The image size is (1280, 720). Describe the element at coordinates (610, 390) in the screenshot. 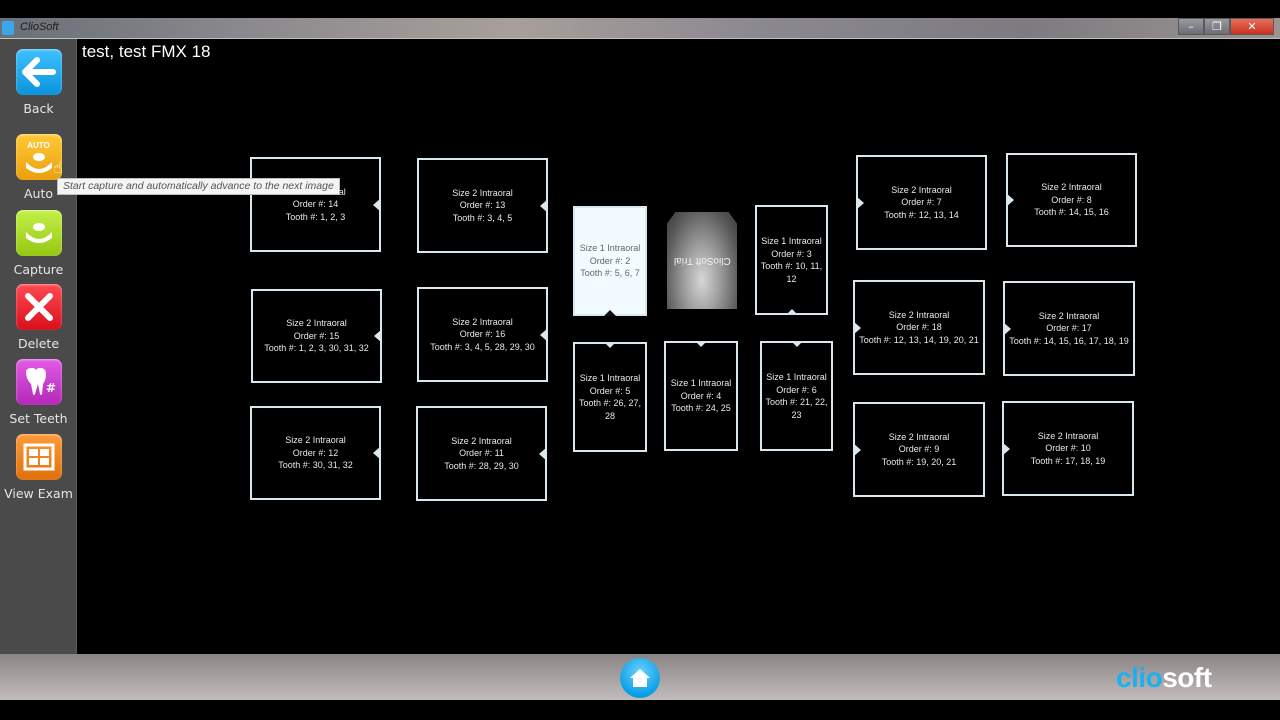

I see `slot-order: Order #: 5` at that location.